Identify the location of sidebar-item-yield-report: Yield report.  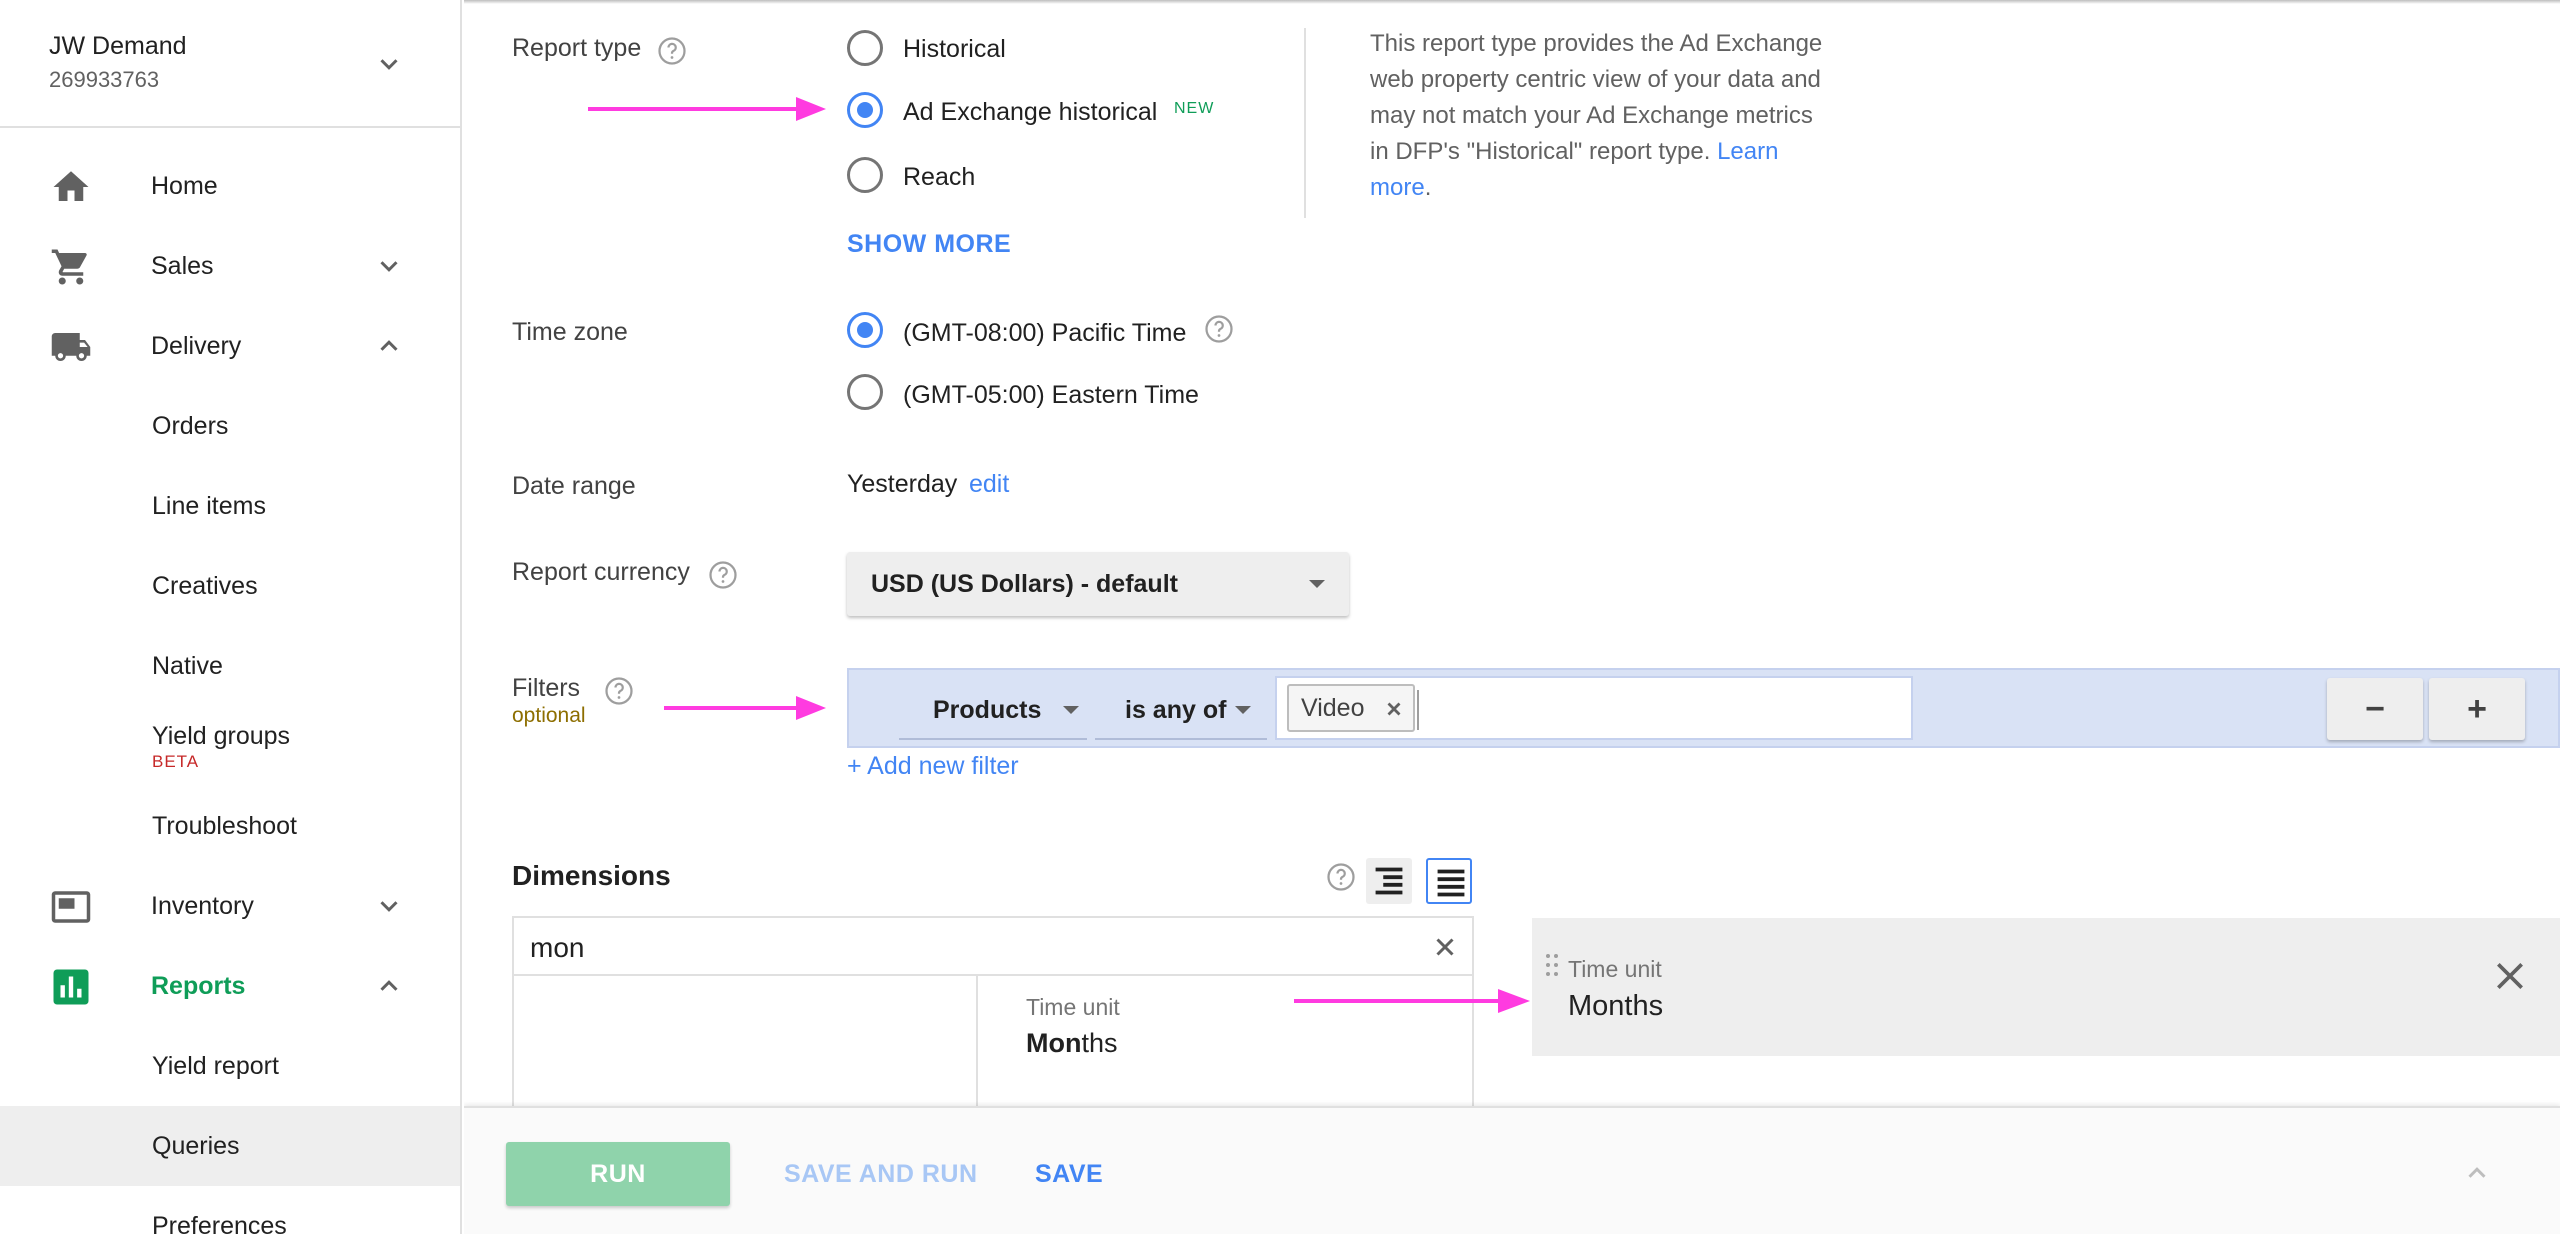
(230, 1066).